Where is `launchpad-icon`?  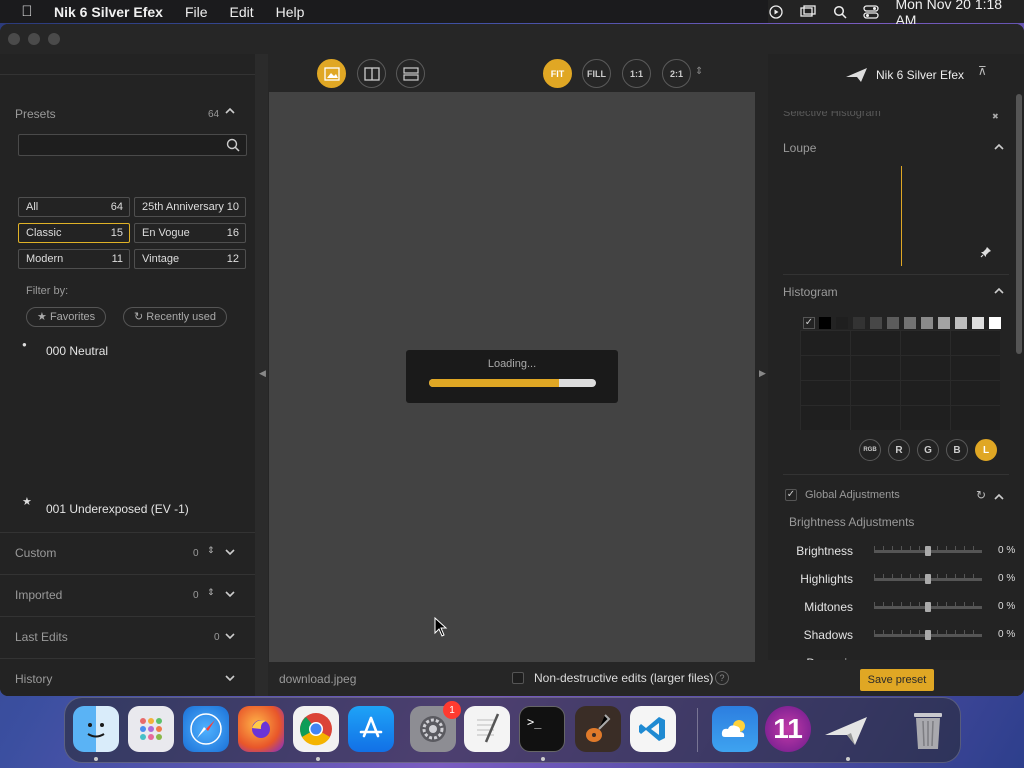
launchpad-icon is located at coordinates (151, 729).